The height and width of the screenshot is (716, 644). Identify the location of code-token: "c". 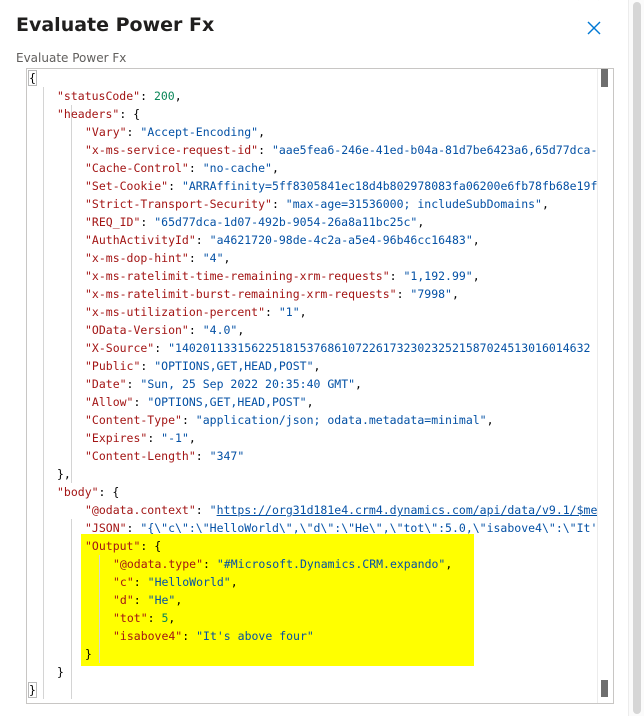
(123, 582).